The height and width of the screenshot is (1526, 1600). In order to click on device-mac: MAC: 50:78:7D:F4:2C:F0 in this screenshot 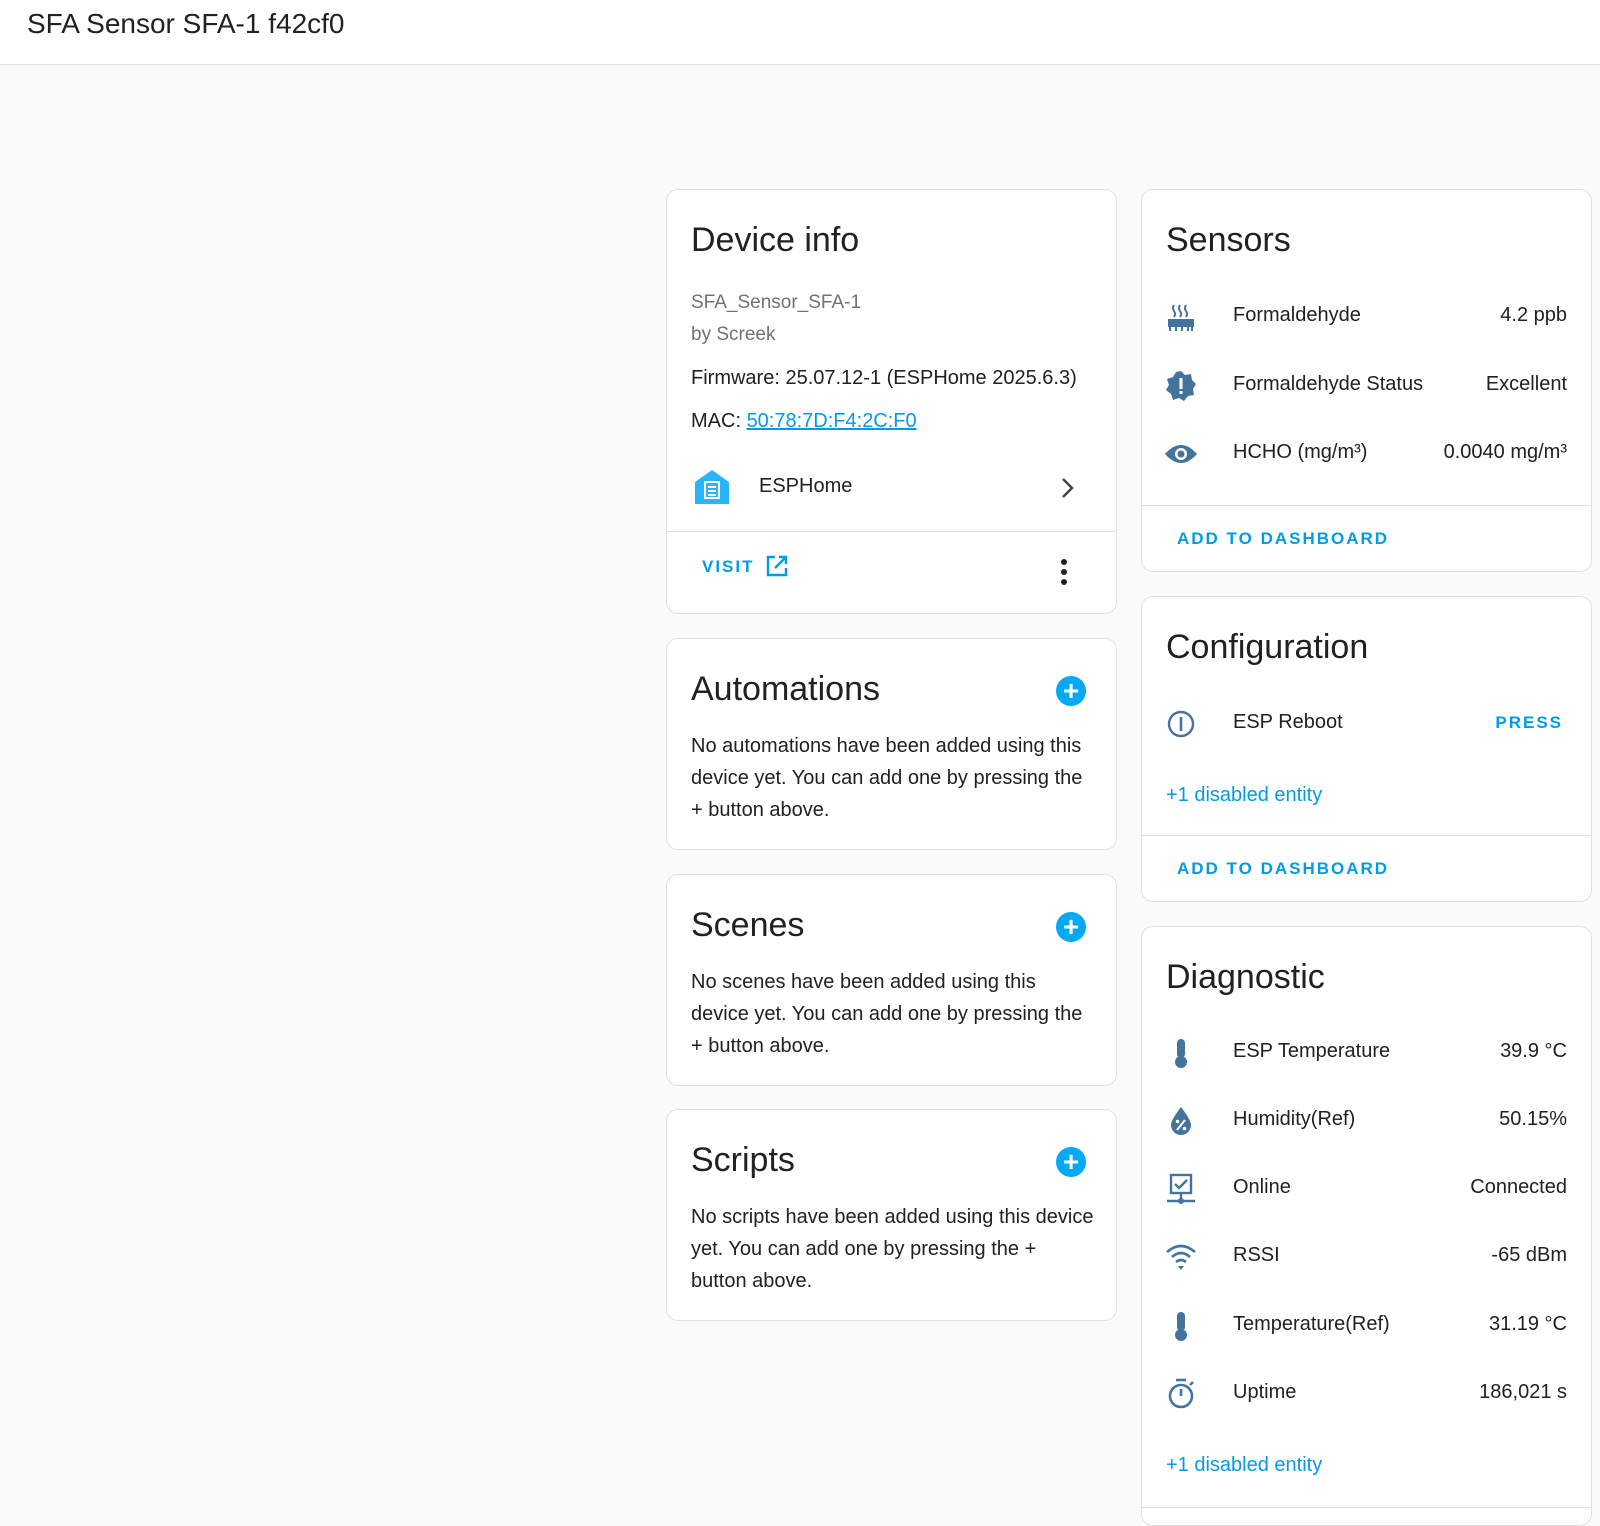, I will do `click(804, 421)`.